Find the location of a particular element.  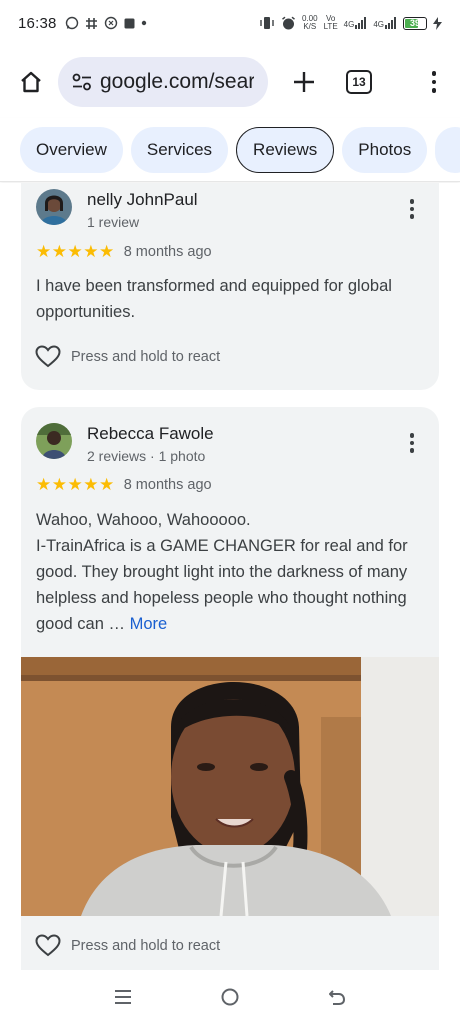

tab-switcher-button: 13 is located at coordinates (359, 82).